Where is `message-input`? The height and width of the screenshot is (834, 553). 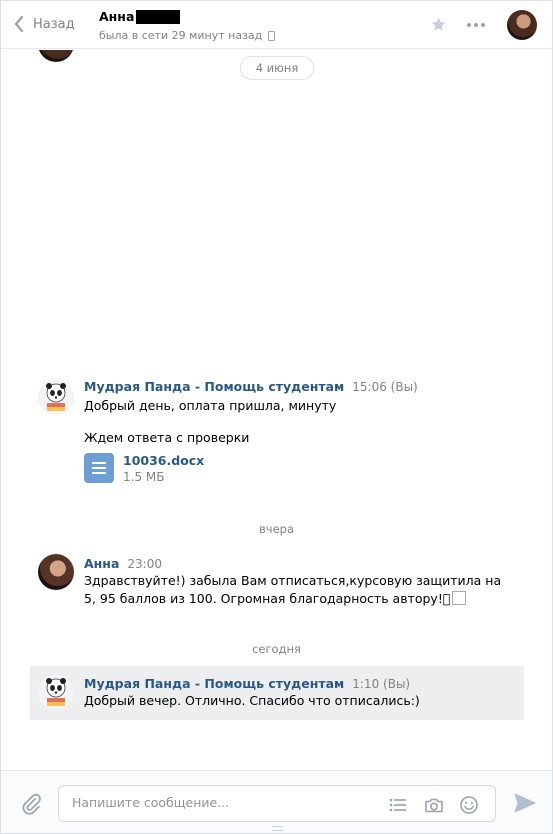 message-input is located at coordinates (222, 802).